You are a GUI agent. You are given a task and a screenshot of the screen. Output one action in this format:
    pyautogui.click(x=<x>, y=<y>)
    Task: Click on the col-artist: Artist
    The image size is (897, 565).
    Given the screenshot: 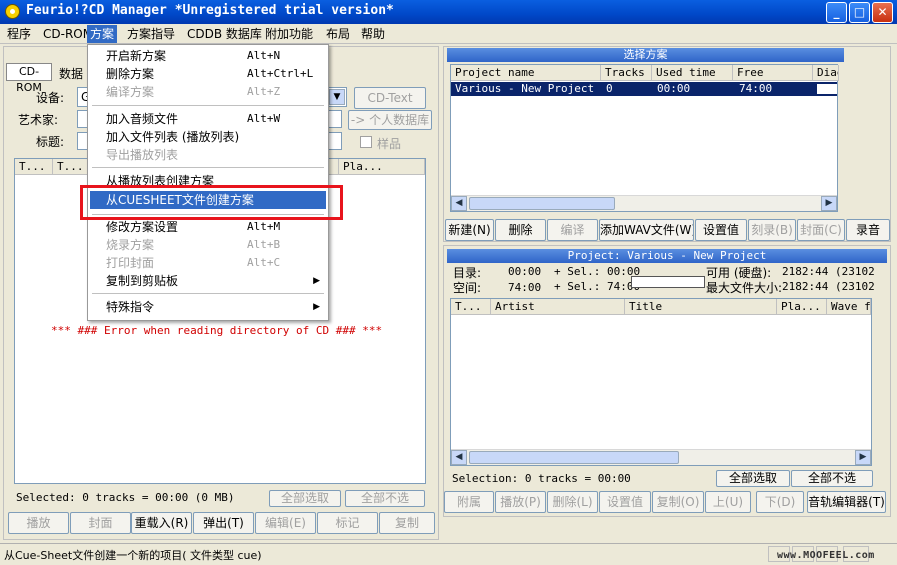 What is the action you would take?
    pyautogui.click(x=558, y=307)
    